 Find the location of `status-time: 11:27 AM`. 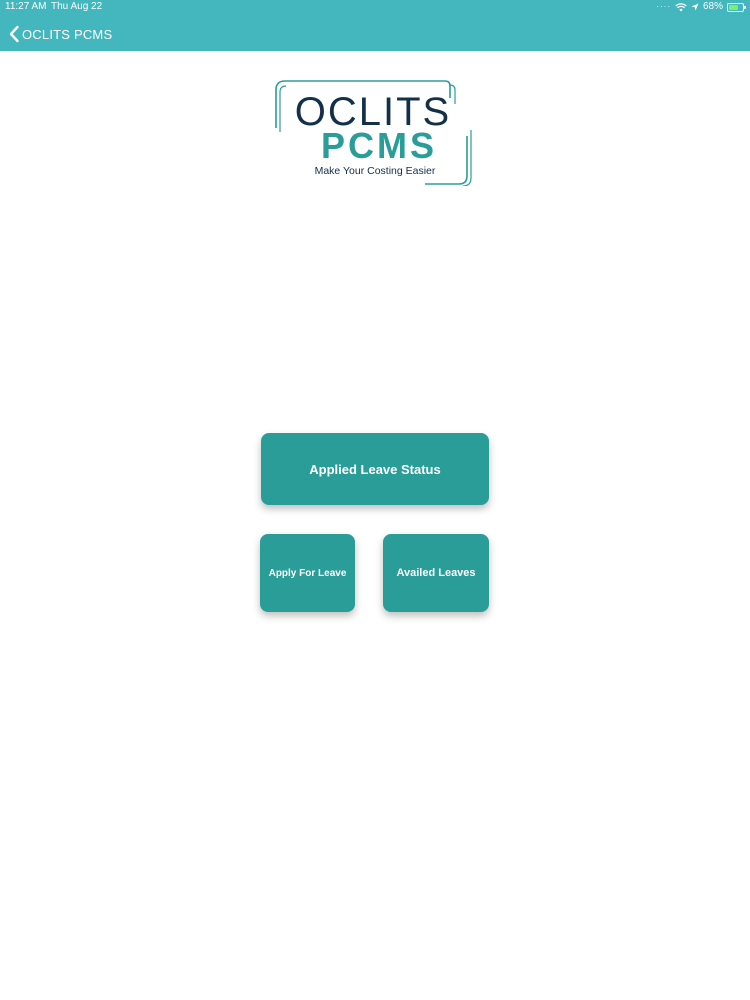

status-time: 11:27 AM is located at coordinates (26, 6).